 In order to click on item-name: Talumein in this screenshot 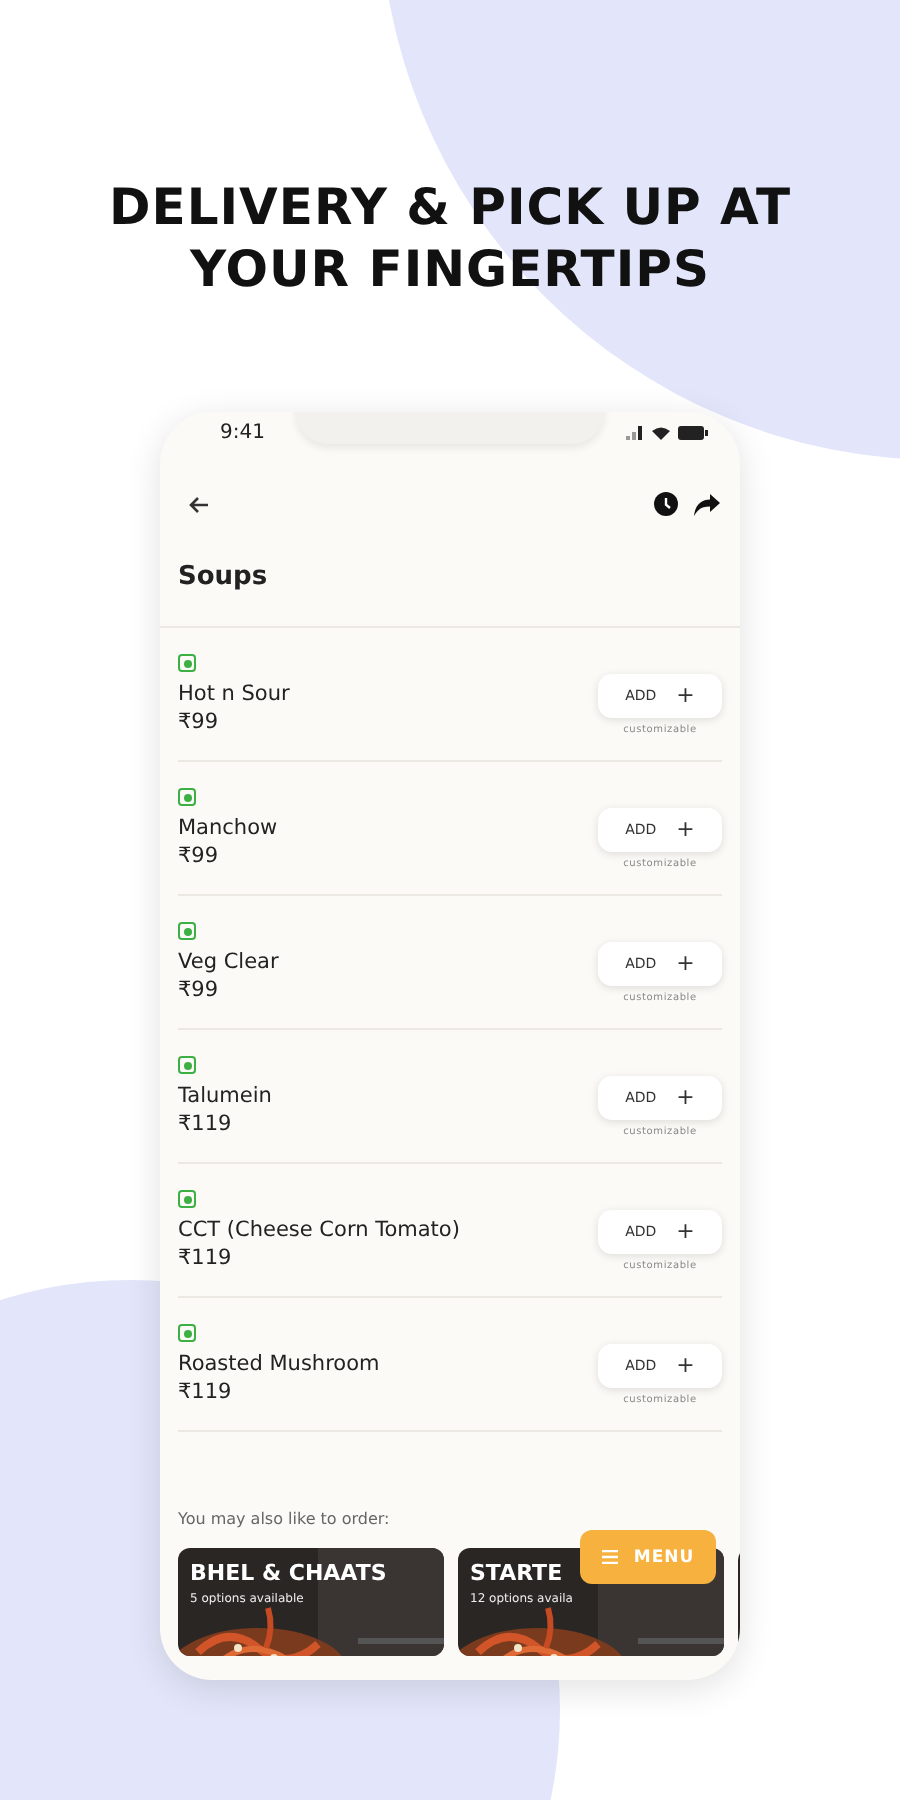, I will do `click(225, 1096)`.